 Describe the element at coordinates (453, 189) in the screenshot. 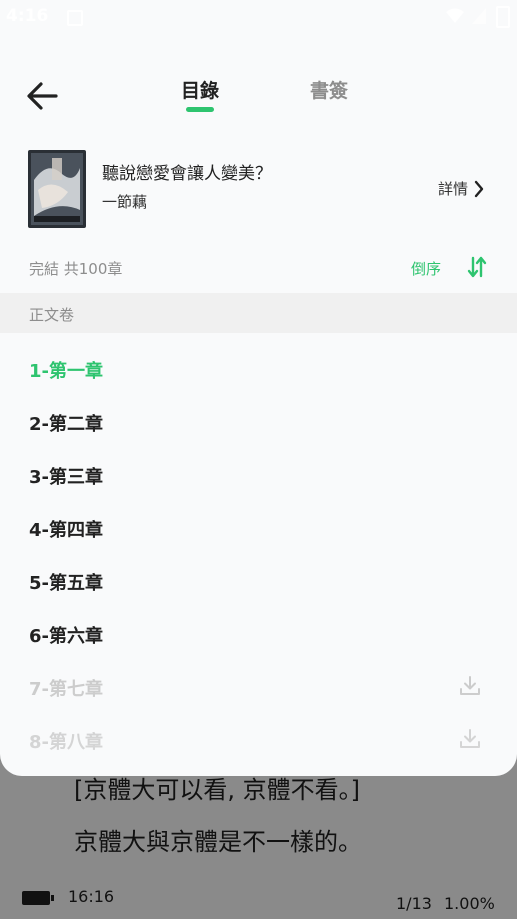

I see `details-label: 詳情` at that location.